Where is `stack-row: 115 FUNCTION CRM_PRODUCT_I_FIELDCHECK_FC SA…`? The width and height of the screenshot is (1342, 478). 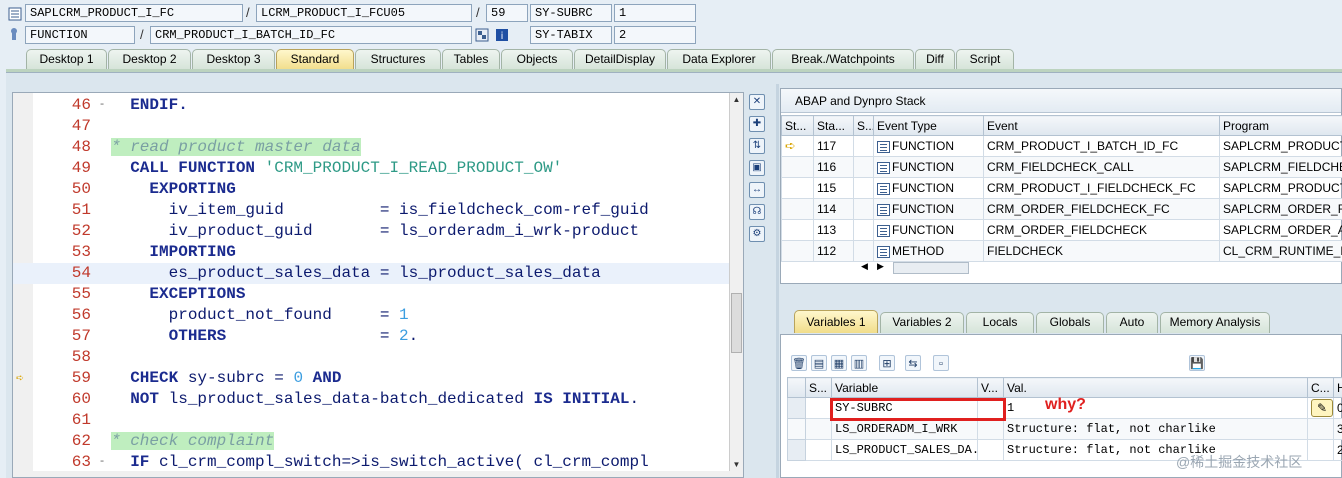
stack-row: 115 FUNCTION CRM_PRODUCT_I_FIELDCHECK_FC SA… is located at coordinates (1061, 188).